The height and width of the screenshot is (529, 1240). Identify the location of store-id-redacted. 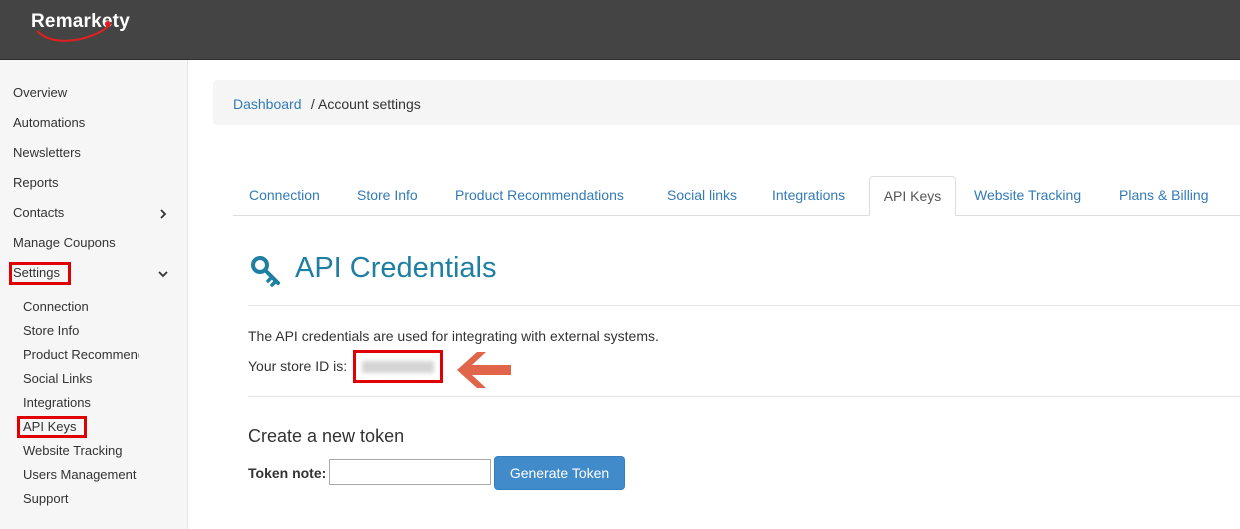
(398, 367).